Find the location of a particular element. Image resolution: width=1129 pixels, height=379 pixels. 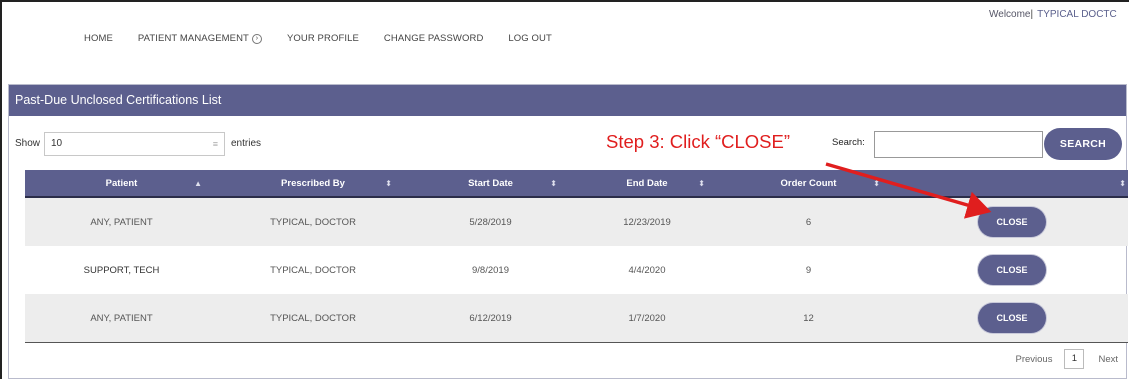

annotation-arrow is located at coordinates (908, 190).